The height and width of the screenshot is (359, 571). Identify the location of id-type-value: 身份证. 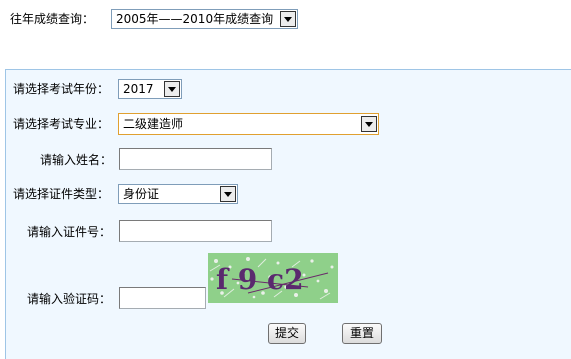
(141, 194).